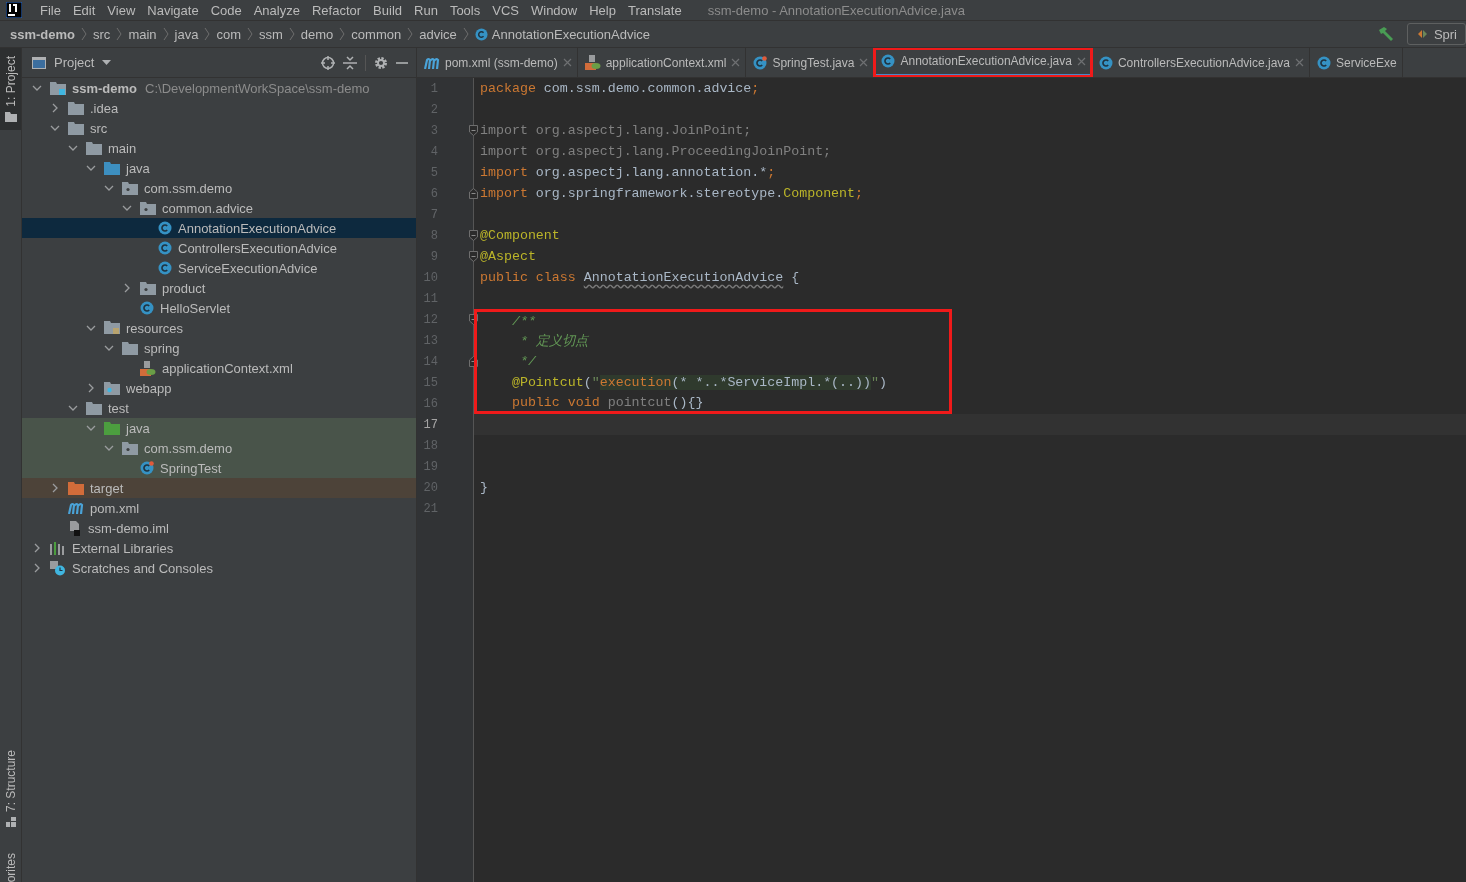 Image resolution: width=1466 pixels, height=882 pixels. Describe the element at coordinates (1200, 62) in the screenshot. I see `editor-tab: ControllersExecutionAdvice.java` at that location.